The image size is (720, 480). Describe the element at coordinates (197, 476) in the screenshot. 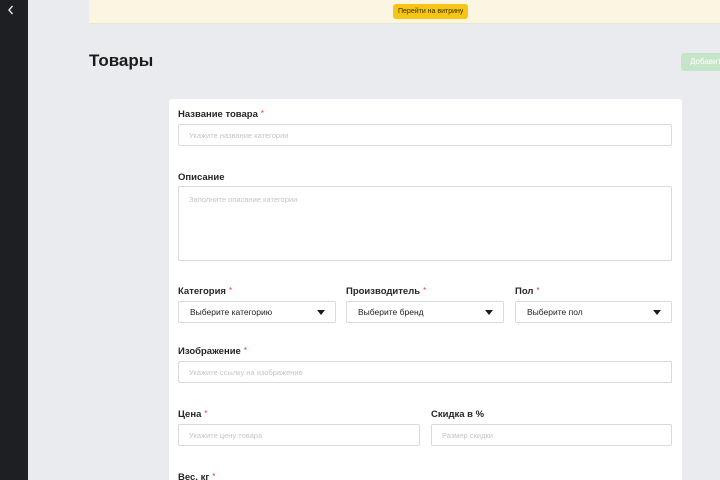

I see `weight-label: Вес, кг *` at that location.